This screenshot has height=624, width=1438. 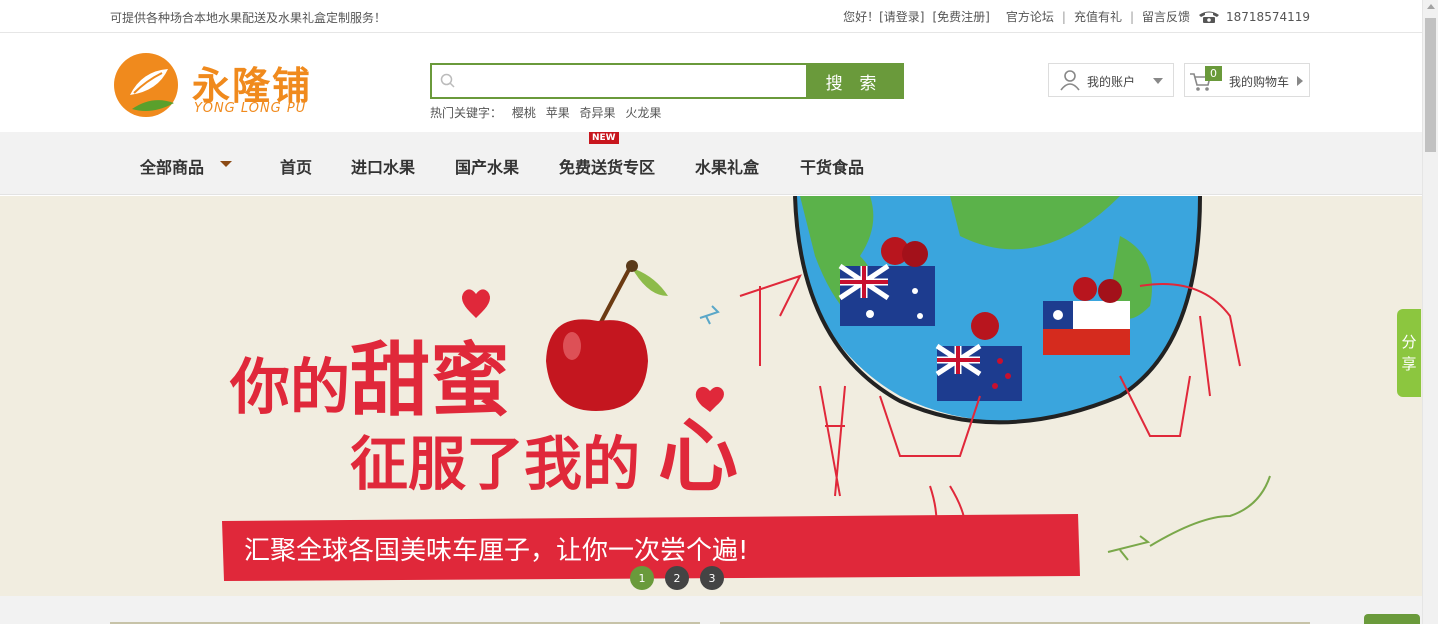 I want to click on hot-keyword-dragonfruit: 火龙果, so click(x=643, y=113).